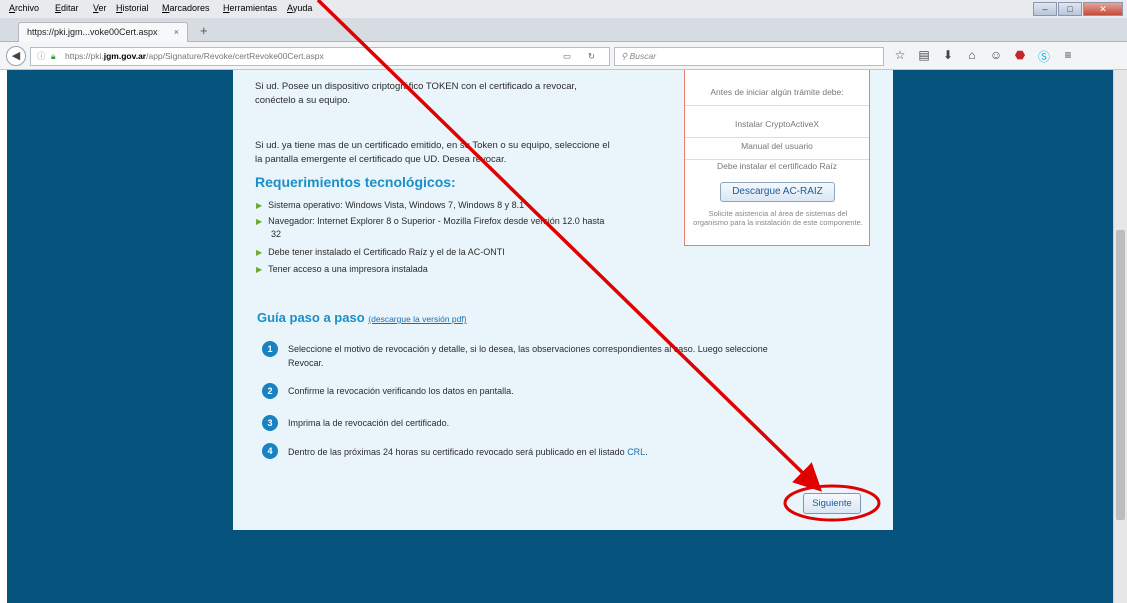 The image size is (1127, 603). Describe the element at coordinates (176, 32) in the screenshot. I see `tab-close-icon: ×` at that location.